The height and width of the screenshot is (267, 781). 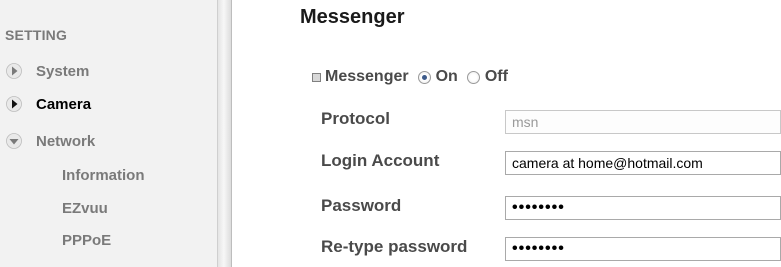 I want to click on sidebar-item-camera: Camera, so click(x=48, y=104).